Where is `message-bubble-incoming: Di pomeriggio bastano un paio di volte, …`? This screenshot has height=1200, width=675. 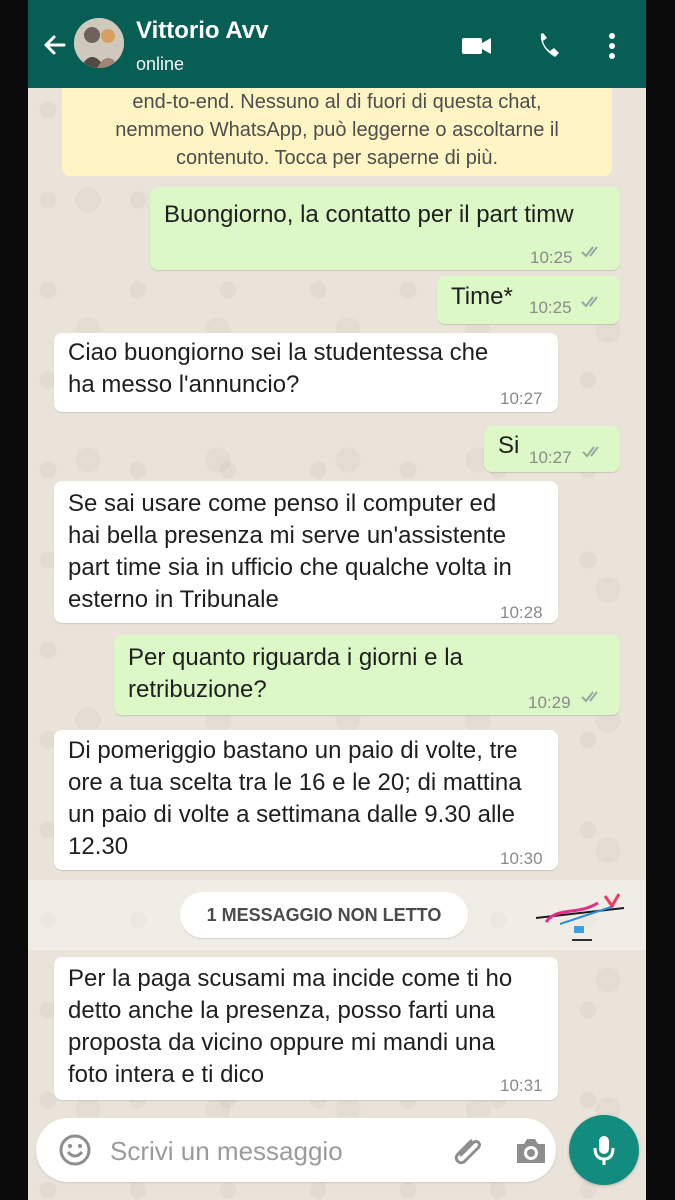 message-bubble-incoming: Di pomeriggio bastano un paio di volte, … is located at coordinates (306, 800).